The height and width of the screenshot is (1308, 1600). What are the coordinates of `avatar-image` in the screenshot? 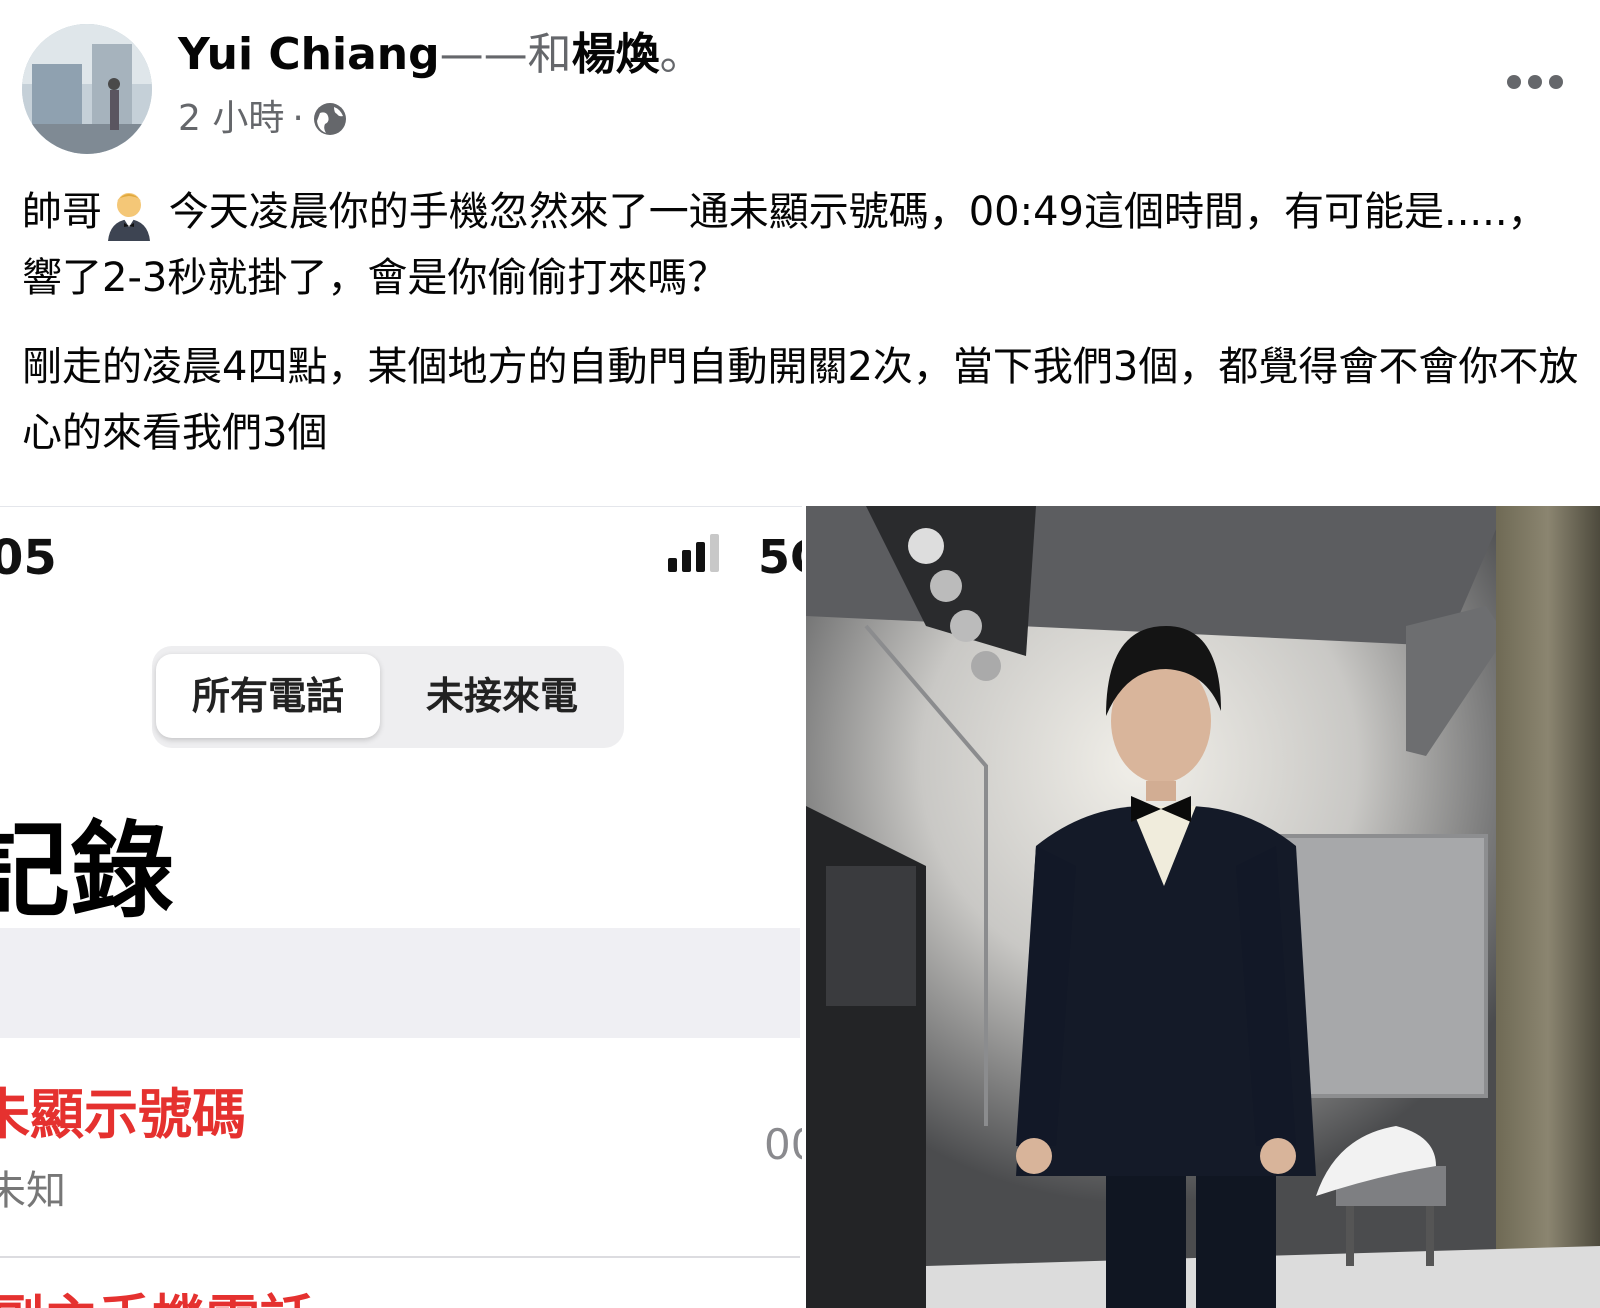 It's located at (87, 89).